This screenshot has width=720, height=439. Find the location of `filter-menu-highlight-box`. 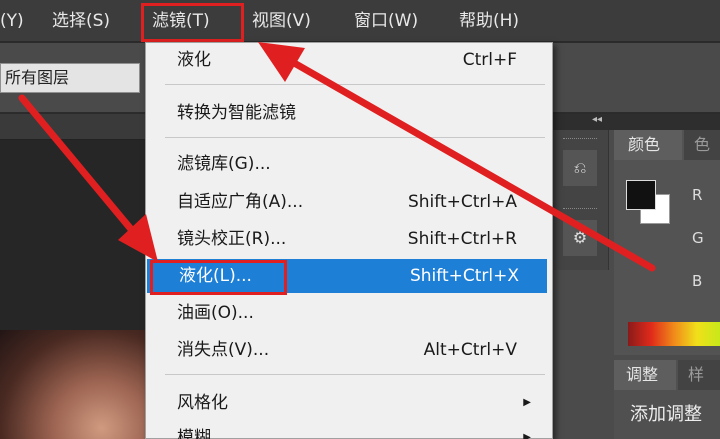

filter-menu-highlight-box is located at coordinates (192, 22).